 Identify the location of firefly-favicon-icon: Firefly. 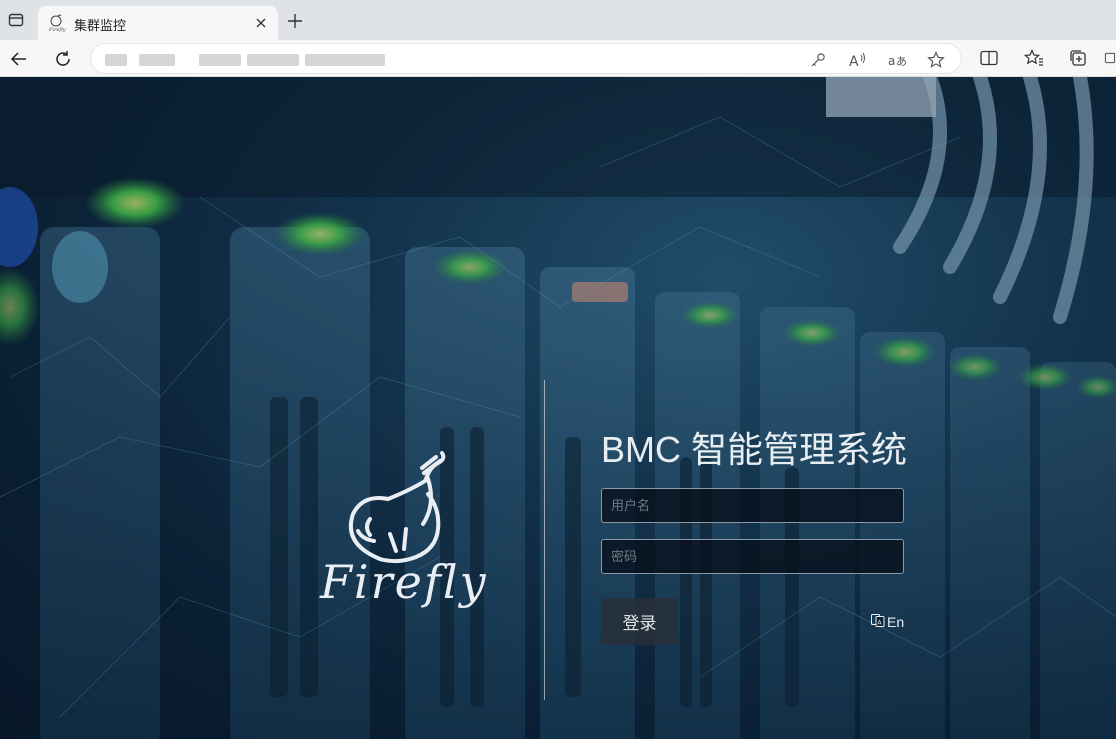
(57, 23).